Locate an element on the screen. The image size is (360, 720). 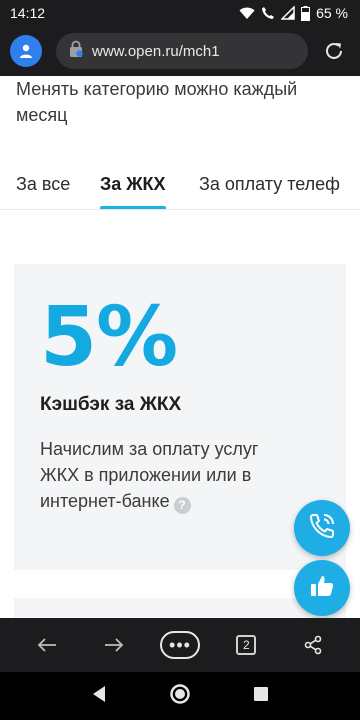
phone-call-icon is located at coordinates (268, 13).